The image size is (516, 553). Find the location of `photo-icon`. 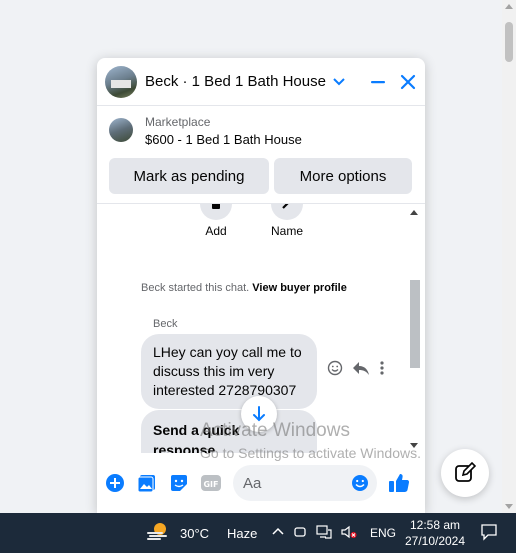

photo-icon is located at coordinates (147, 483).